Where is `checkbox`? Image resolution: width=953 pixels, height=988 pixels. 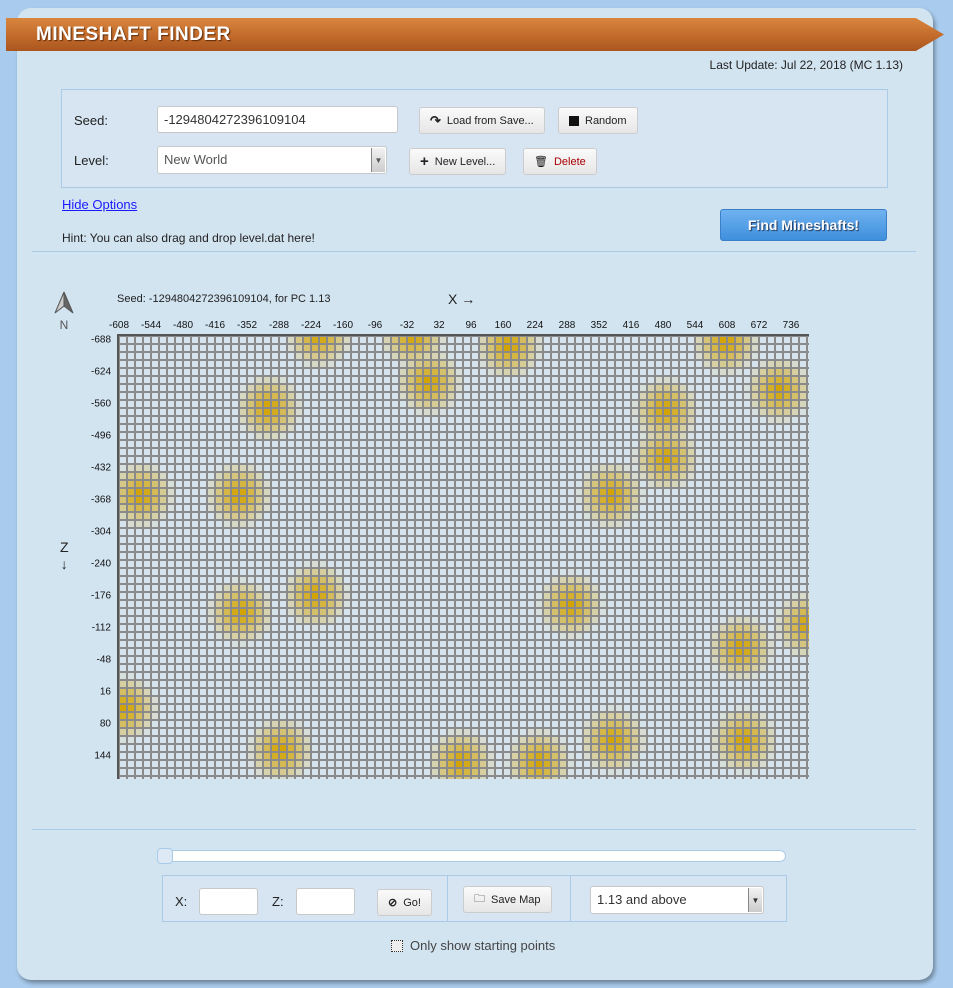 checkbox is located at coordinates (397, 945).